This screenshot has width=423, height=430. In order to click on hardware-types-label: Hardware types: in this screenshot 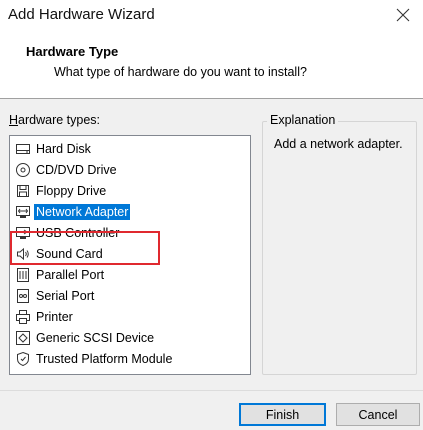, I will do `click(54, 120)`.